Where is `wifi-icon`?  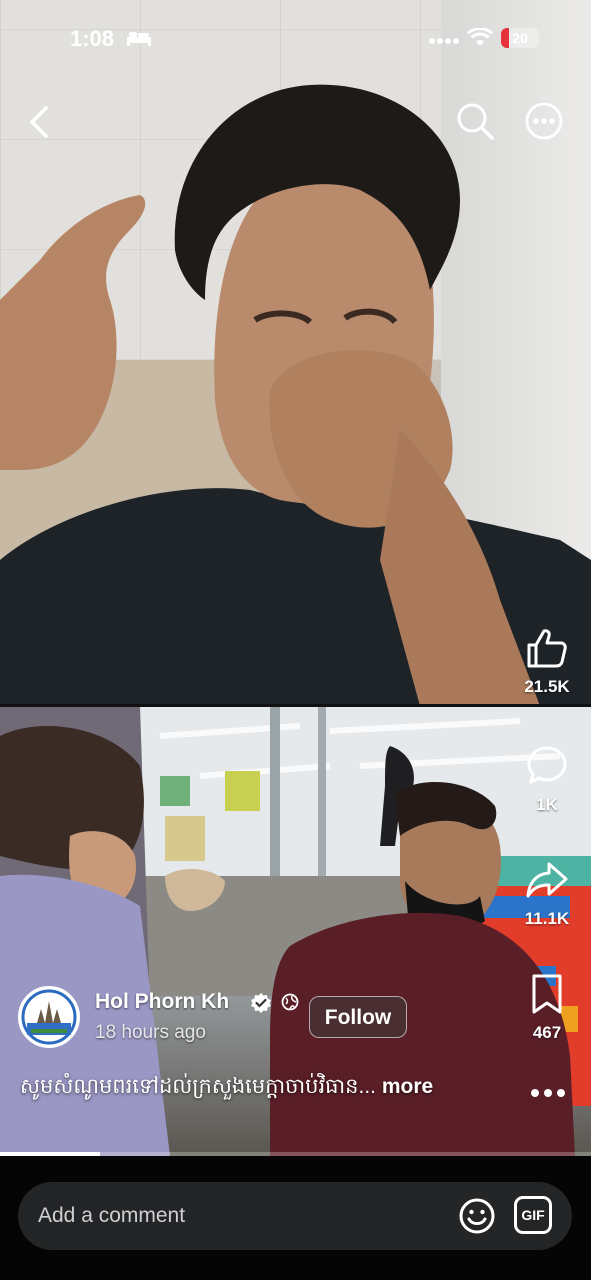 wifi-icon is located at coordinates (480, 37).